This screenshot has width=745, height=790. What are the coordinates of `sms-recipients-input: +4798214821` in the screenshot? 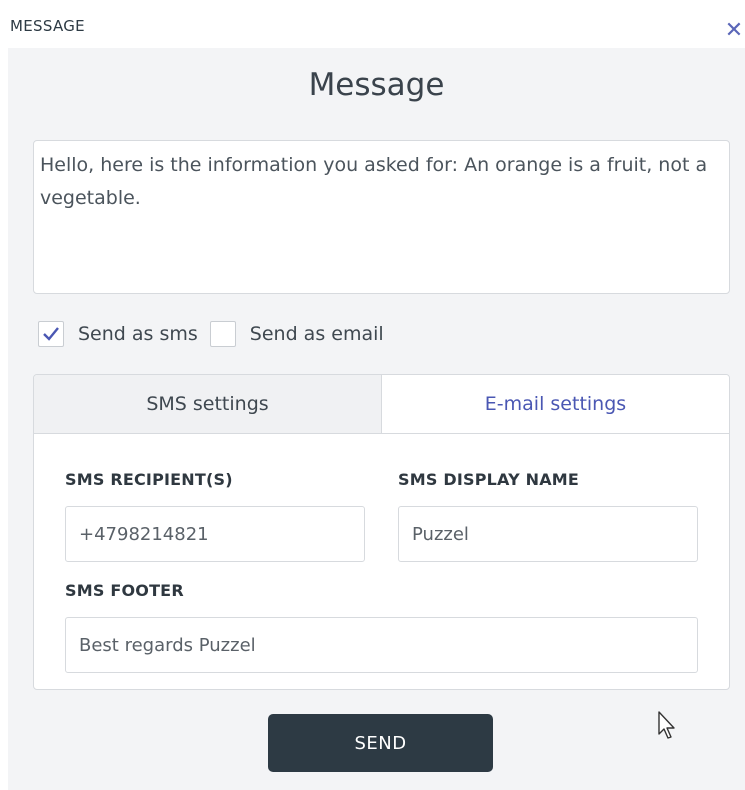 It's located at (215, 534).